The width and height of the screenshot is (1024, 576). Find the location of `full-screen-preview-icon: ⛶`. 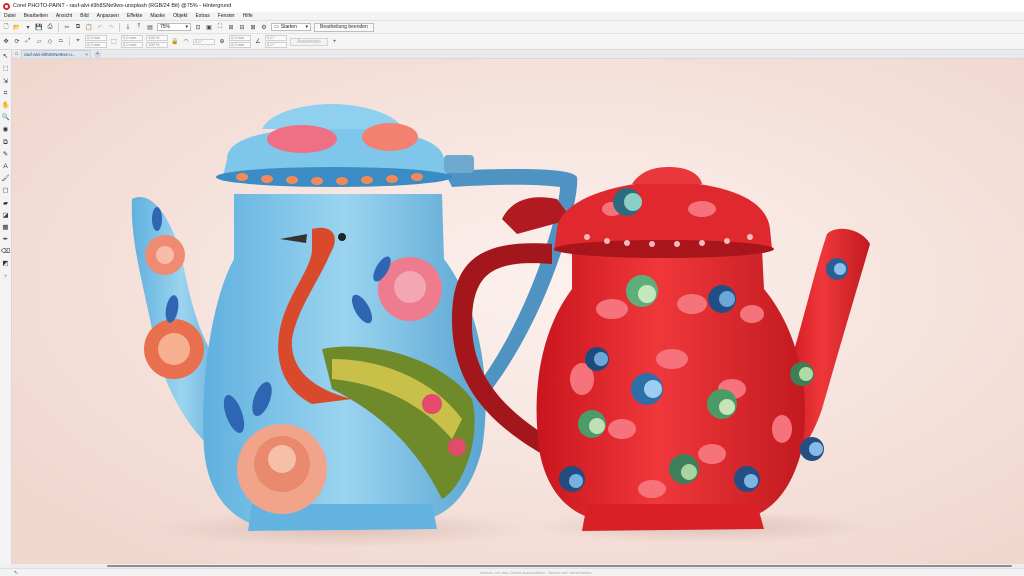

full-screen-preview-icon: ⛶ is located at coordinates (220, 27).